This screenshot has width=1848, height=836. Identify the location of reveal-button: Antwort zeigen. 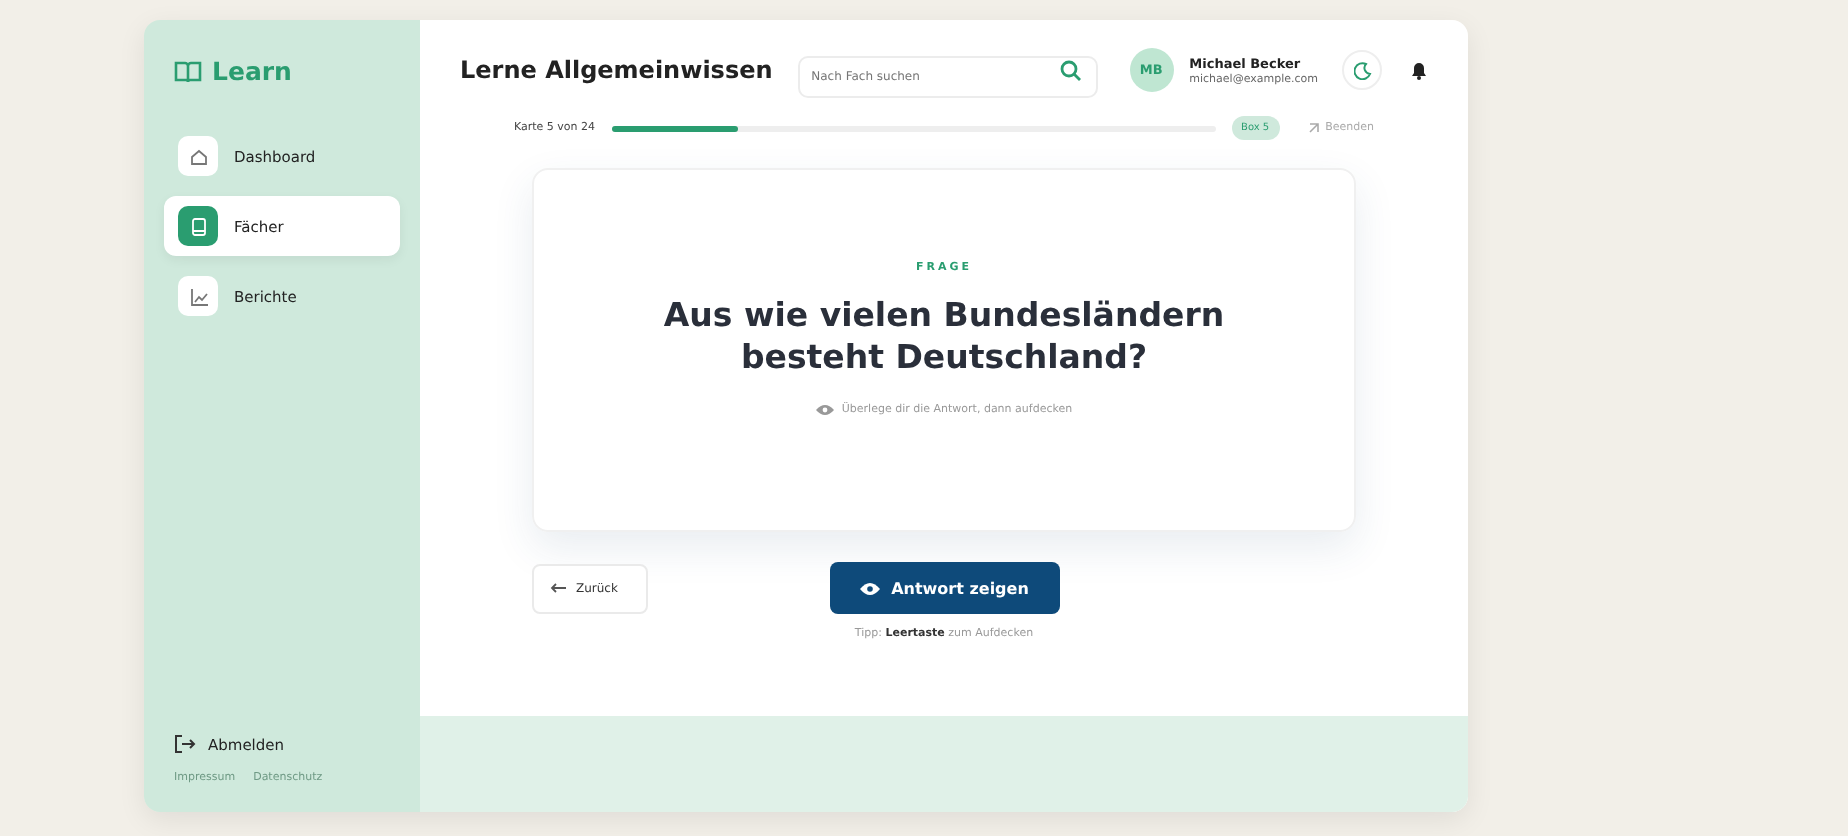
(944, 588).